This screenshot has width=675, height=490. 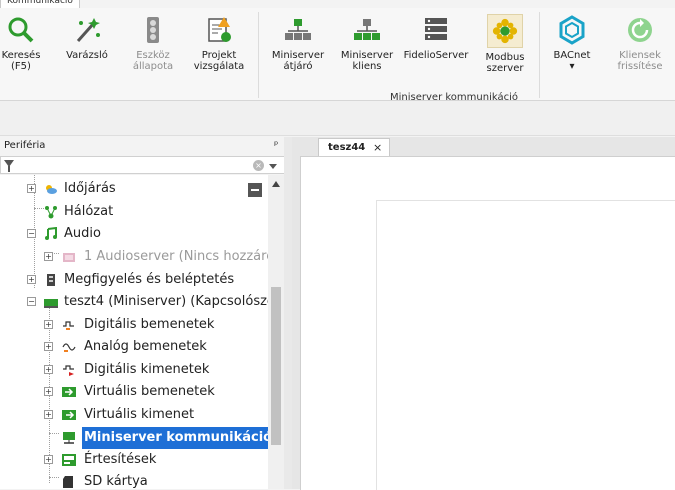 I want to click on scroll-up-icon, so click(x=276, y=184).